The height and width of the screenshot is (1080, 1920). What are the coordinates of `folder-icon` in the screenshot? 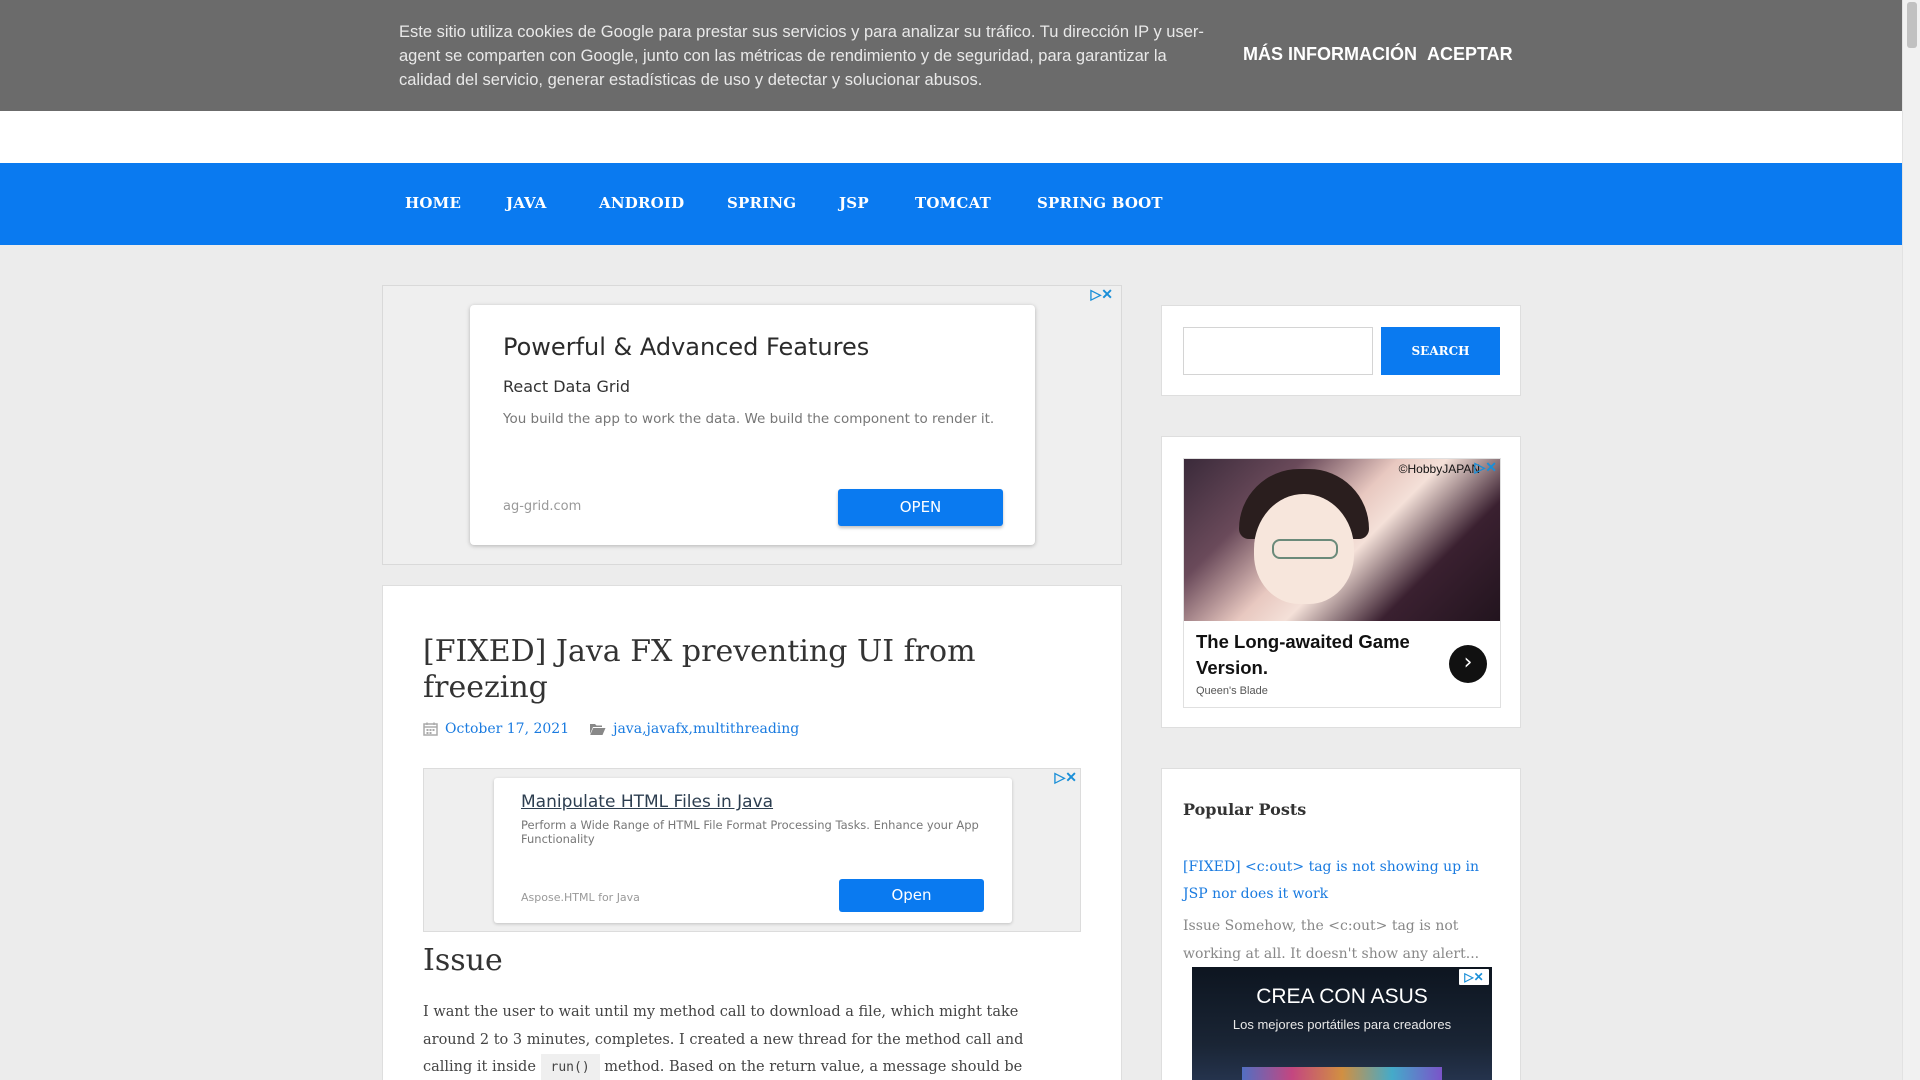 It's located at (598, 729).